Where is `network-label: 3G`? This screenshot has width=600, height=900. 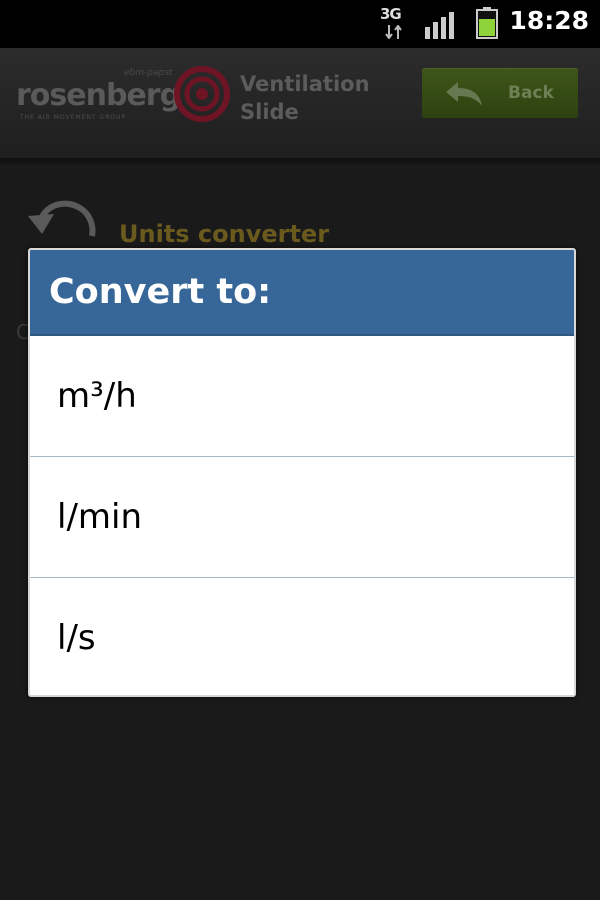 network-label: 3G is located at coordinates (391, 14).